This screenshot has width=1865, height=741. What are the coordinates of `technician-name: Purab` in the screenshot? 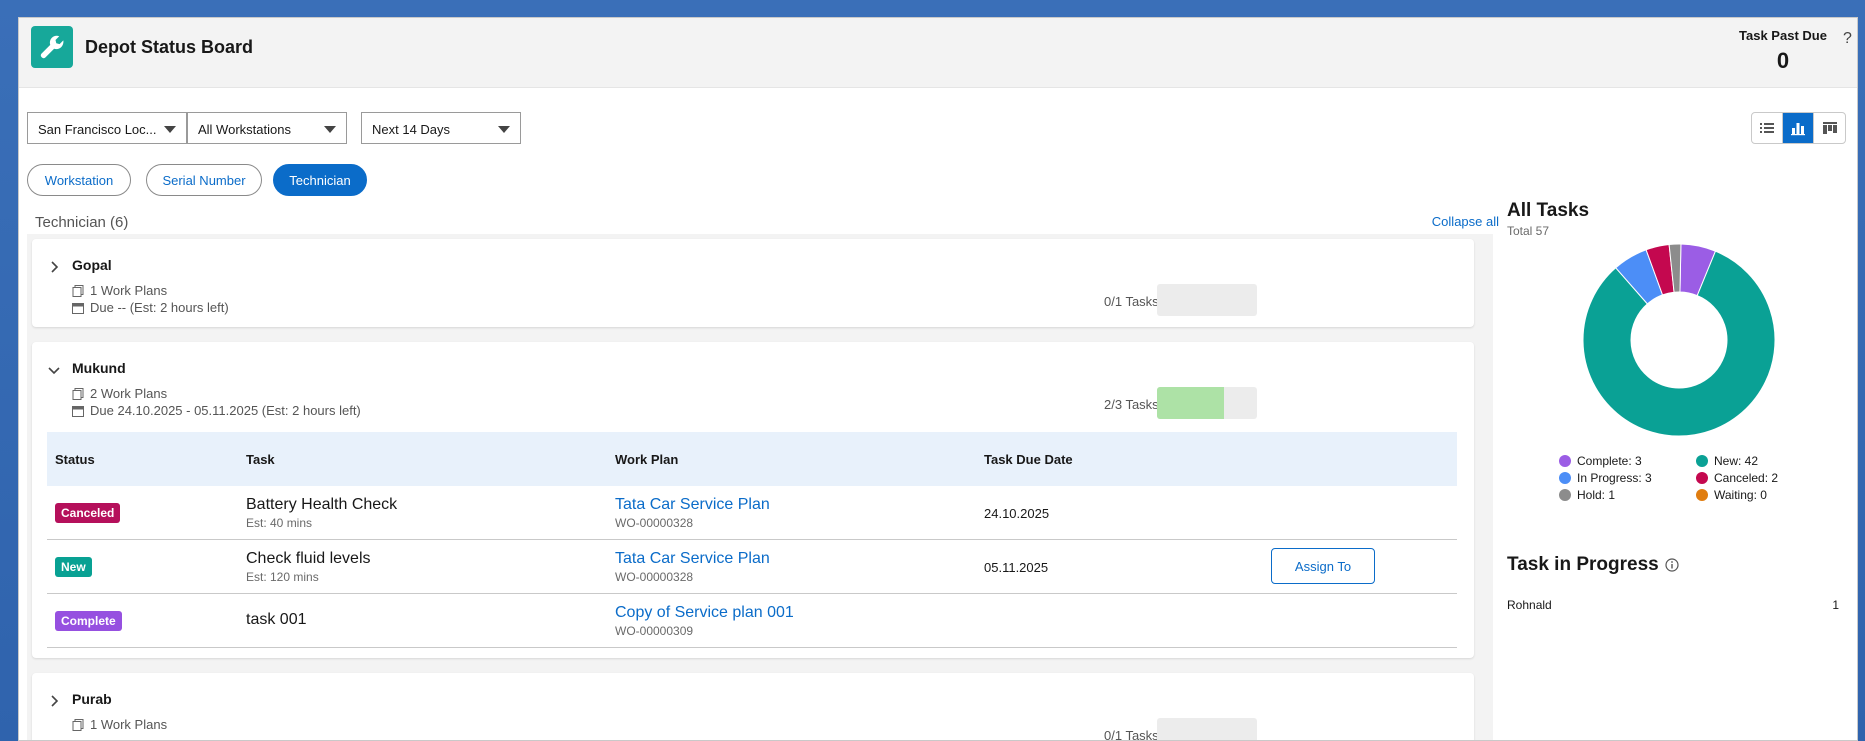 It's located at (92, 699).